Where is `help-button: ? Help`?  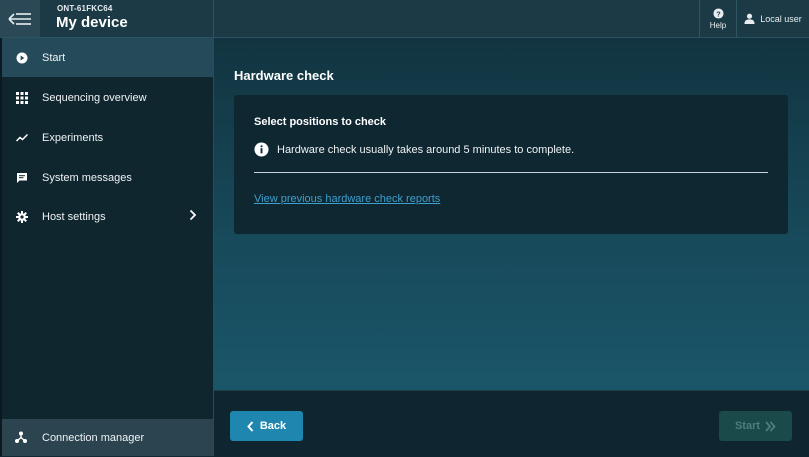 help-button: ? Help is located at coordinates (718, 18).